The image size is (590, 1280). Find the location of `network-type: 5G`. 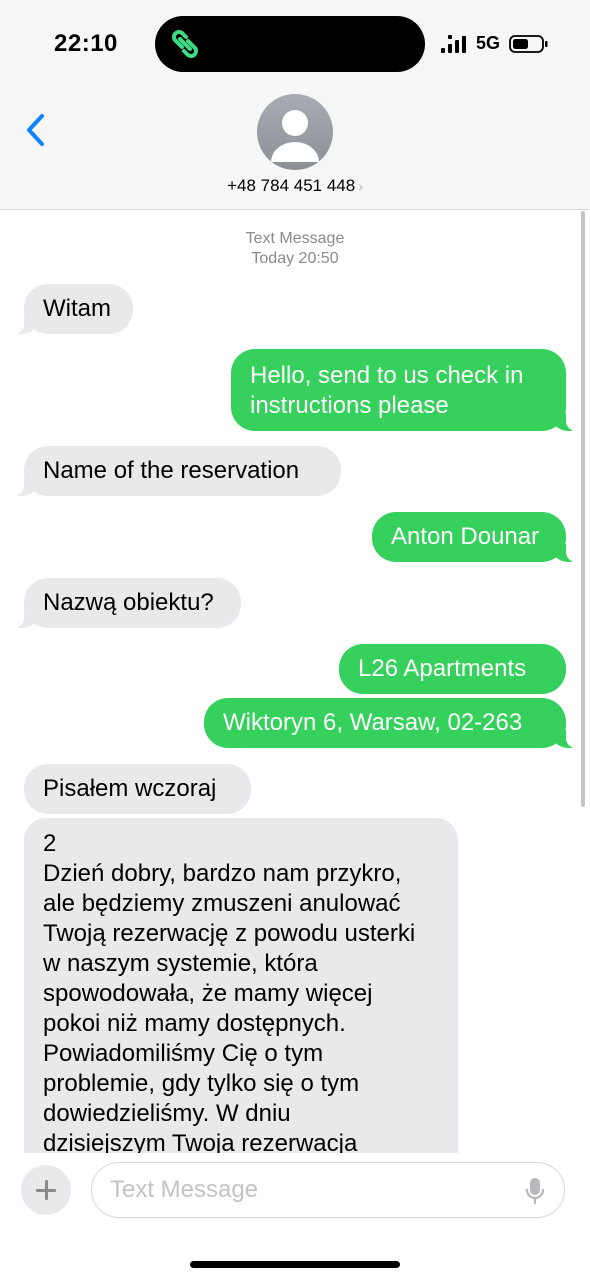

network-type: 5G is located at coordinates (488, 43).